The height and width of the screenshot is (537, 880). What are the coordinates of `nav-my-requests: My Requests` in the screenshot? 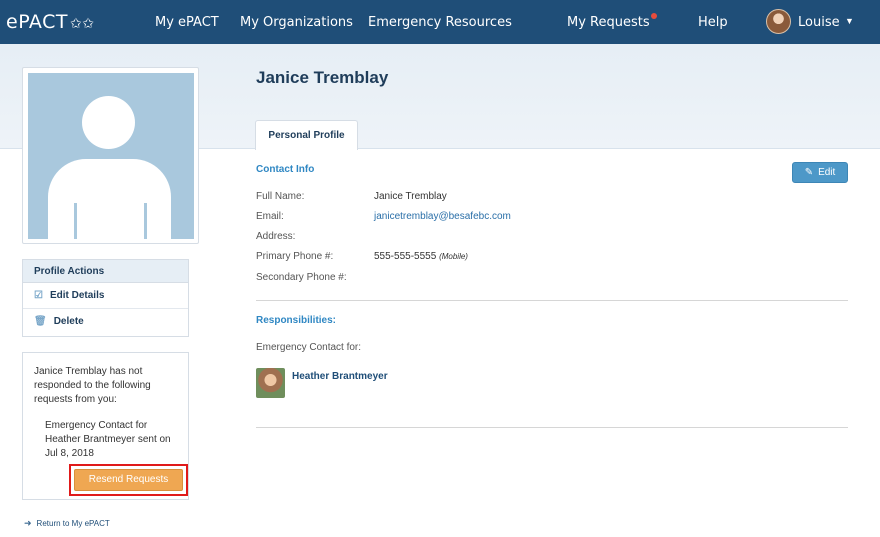 It's located at (612, 21).